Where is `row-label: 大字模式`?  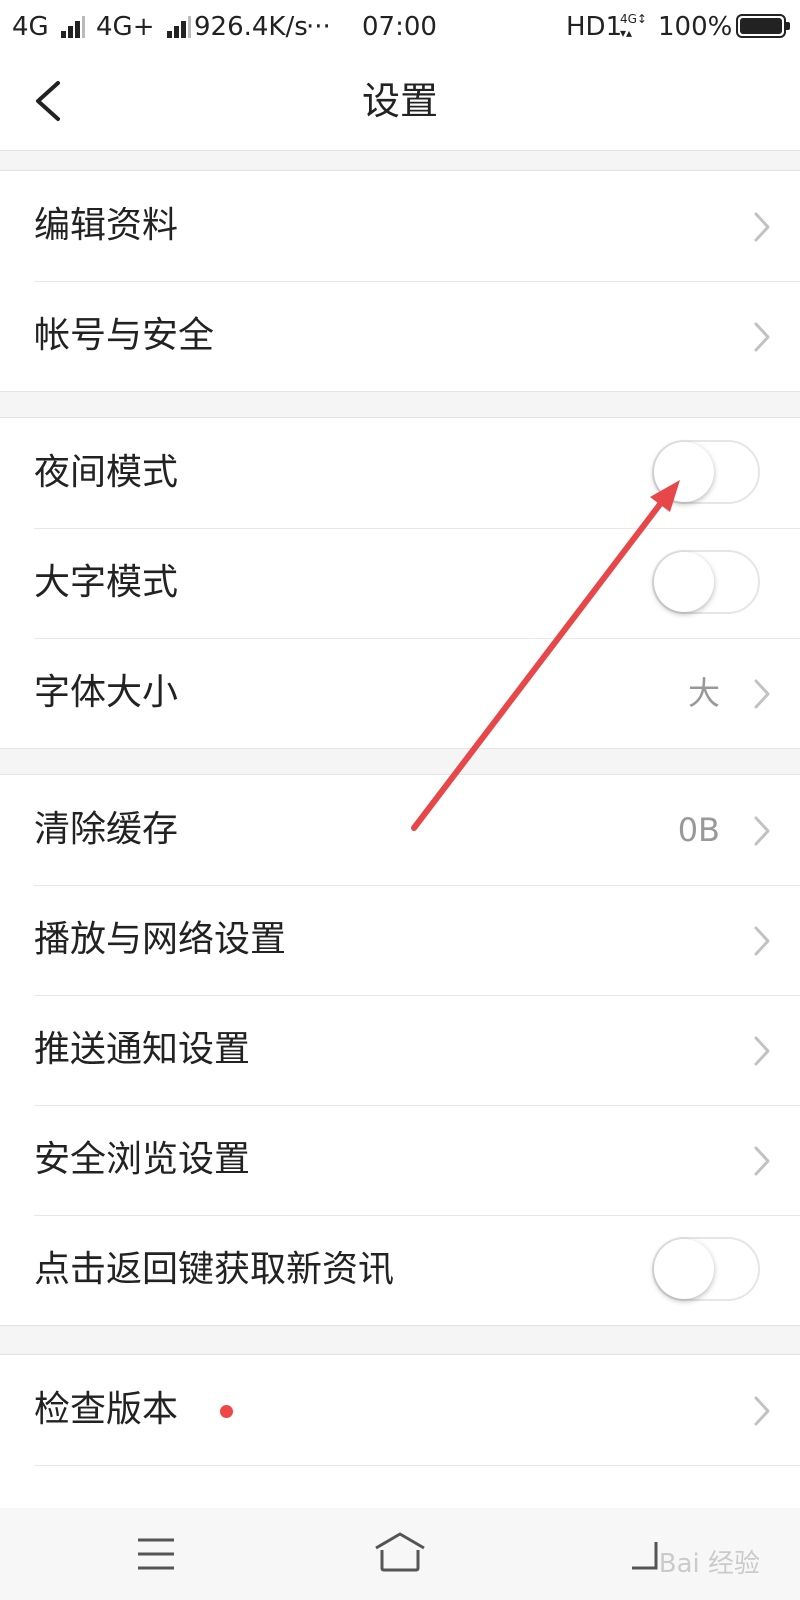 row-label: 大字模式 is located at coordinates (106, 582).